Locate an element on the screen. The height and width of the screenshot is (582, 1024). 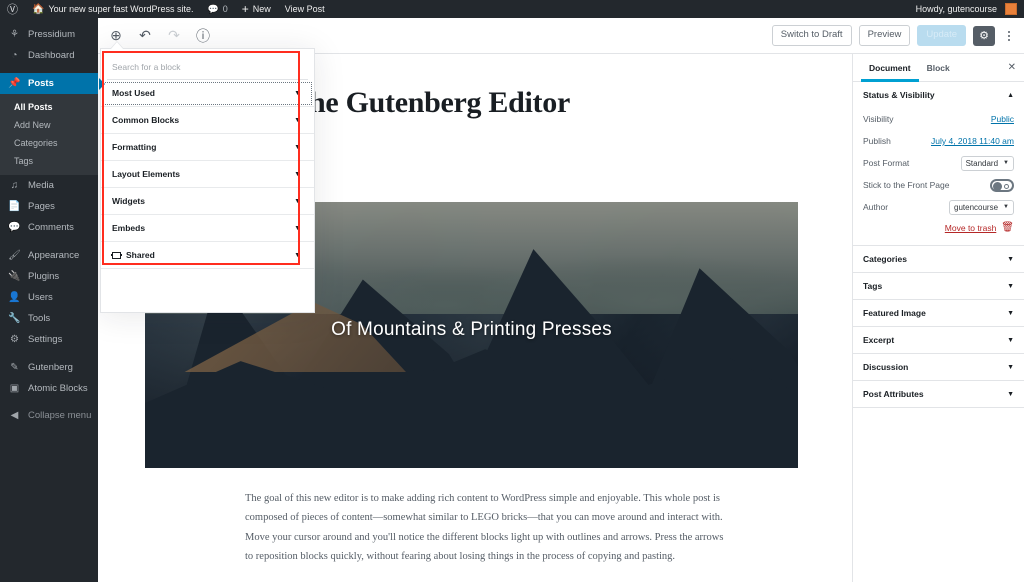
comment-bubble-icon: 💬 is located at coordinates (213, 8).